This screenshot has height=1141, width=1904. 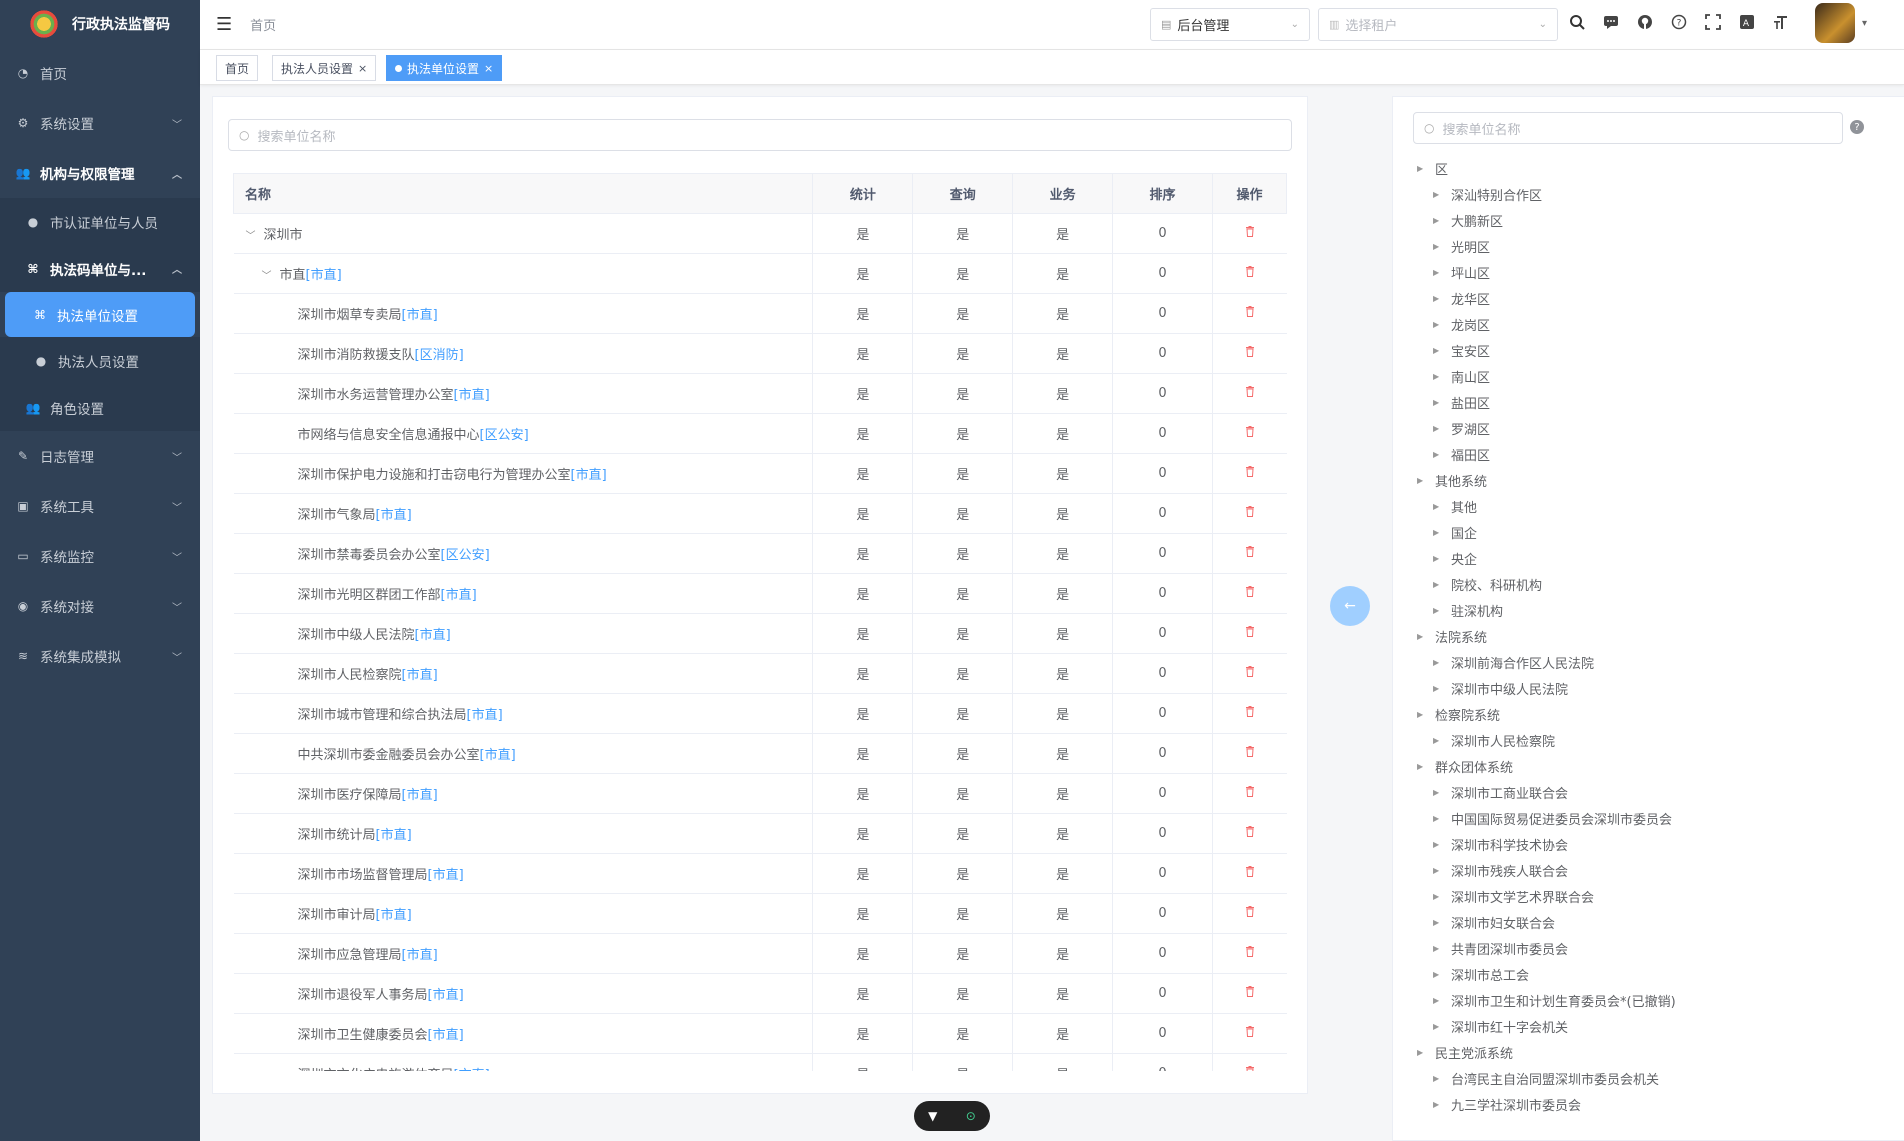 What do you see at coordinates (1577, 22) in the screenshot?
I see `search-icon` at bounding box center [1577, 22].